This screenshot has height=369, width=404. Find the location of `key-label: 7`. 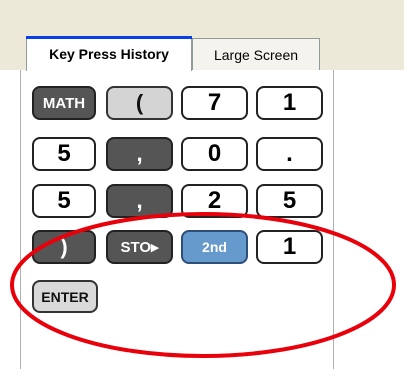

key-label: 7 is located at coordinates (214, 102).